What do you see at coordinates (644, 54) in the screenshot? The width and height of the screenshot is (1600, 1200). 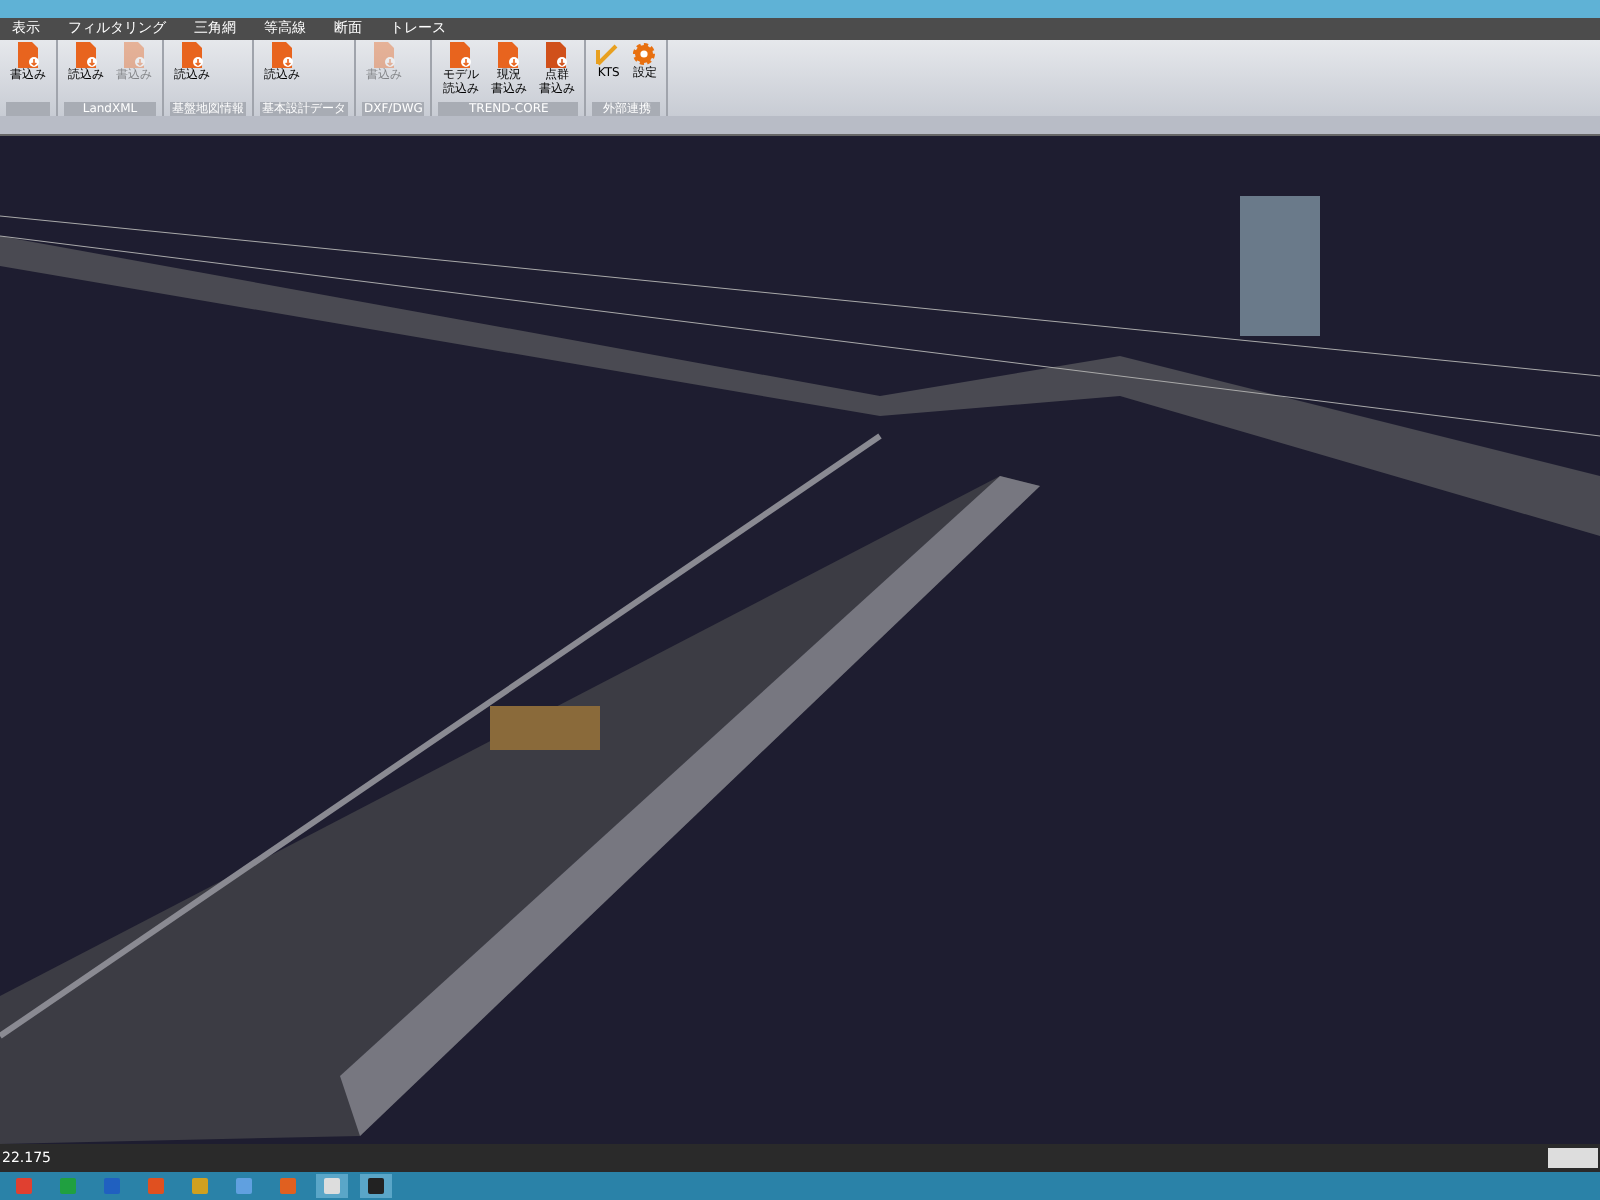 I see `gear-icon` at bounding box center [644, 54].